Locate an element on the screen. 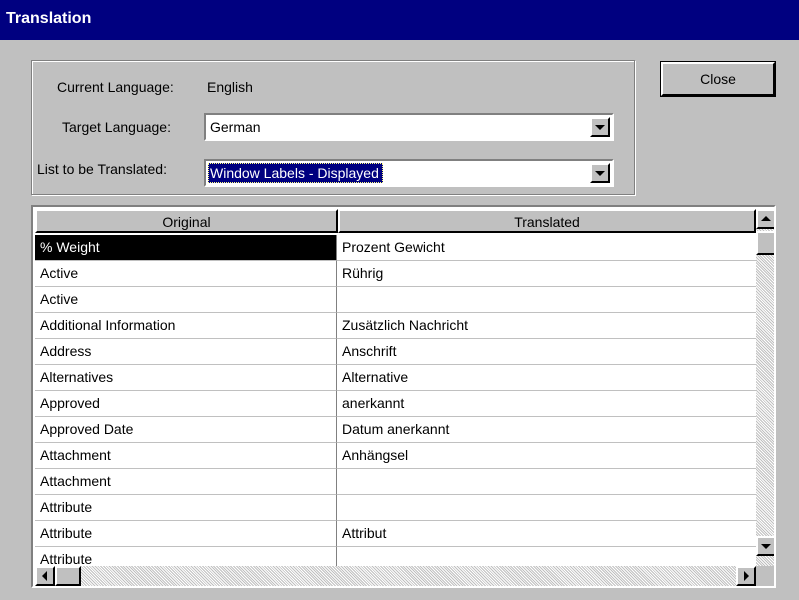 The height and width of the screenshot is (600, 799). scroll-left-button is located at coordinates (45, 576).